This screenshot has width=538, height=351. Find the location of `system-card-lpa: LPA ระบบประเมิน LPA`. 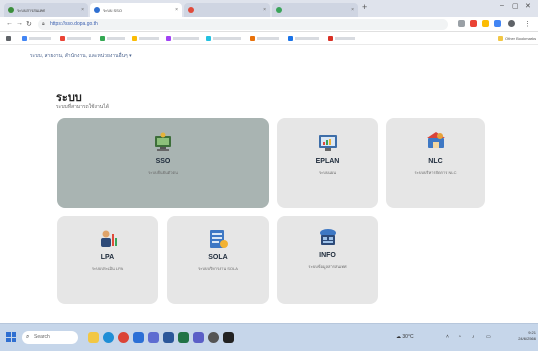

system-card-lpa: LPA ระบบประเมิน LPA is located at coordinates (107, 260).